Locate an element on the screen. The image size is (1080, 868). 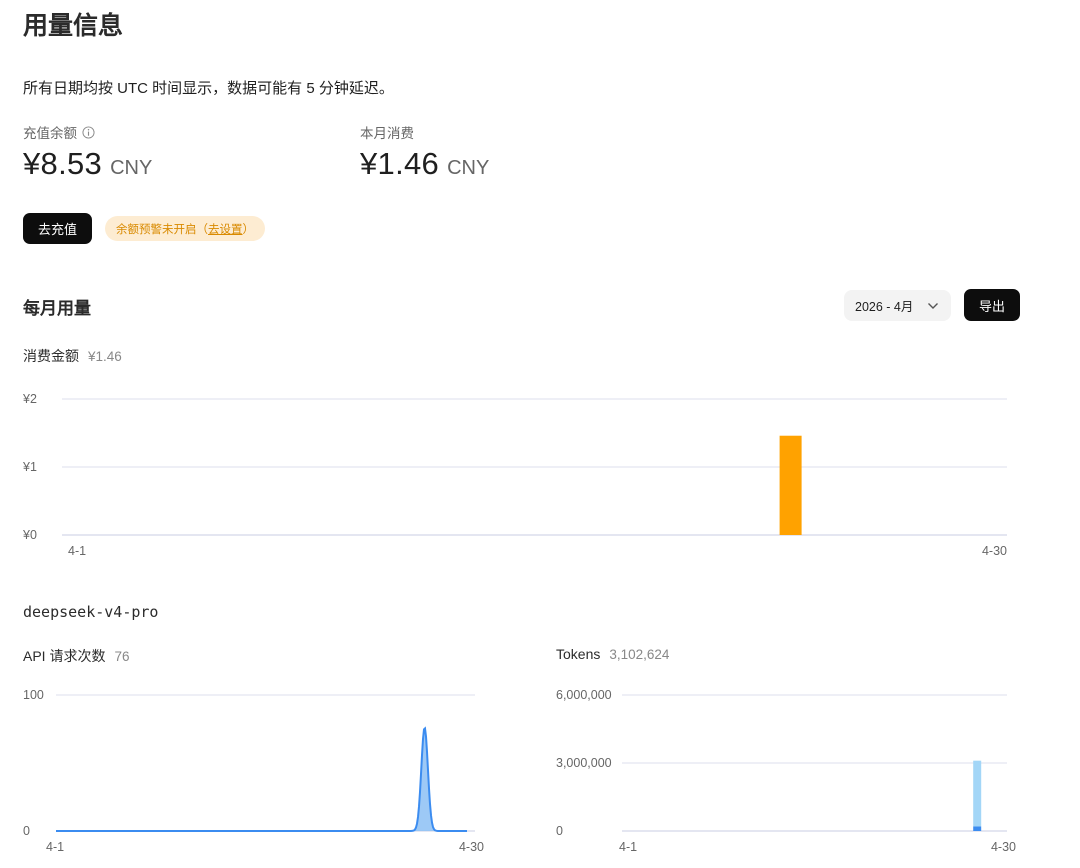
requests-chart-summary: 76 is located at coordinates (122, 656).